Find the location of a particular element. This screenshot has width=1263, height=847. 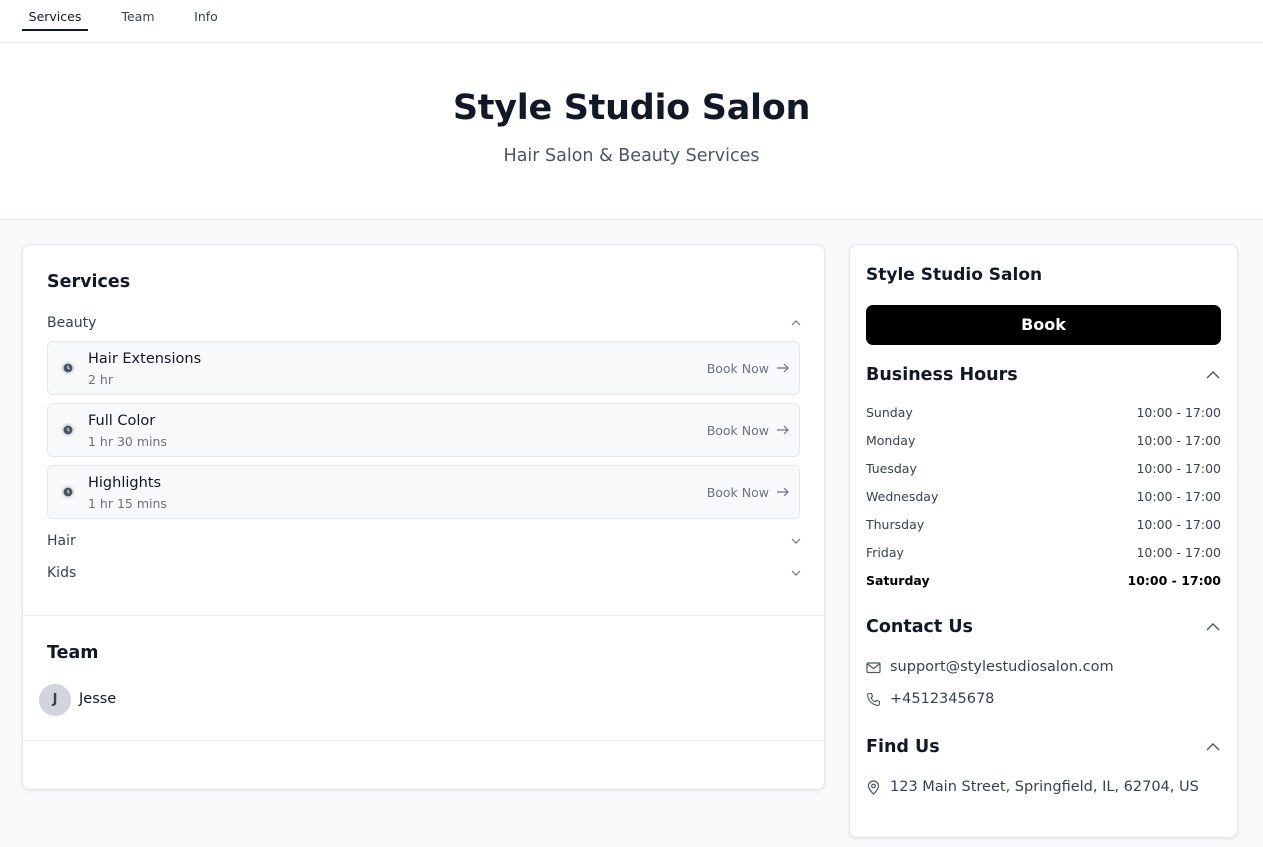

service-item-hair-extensions: Hair Extensions 2 hr Book Now is located at coordinates (423, 368).